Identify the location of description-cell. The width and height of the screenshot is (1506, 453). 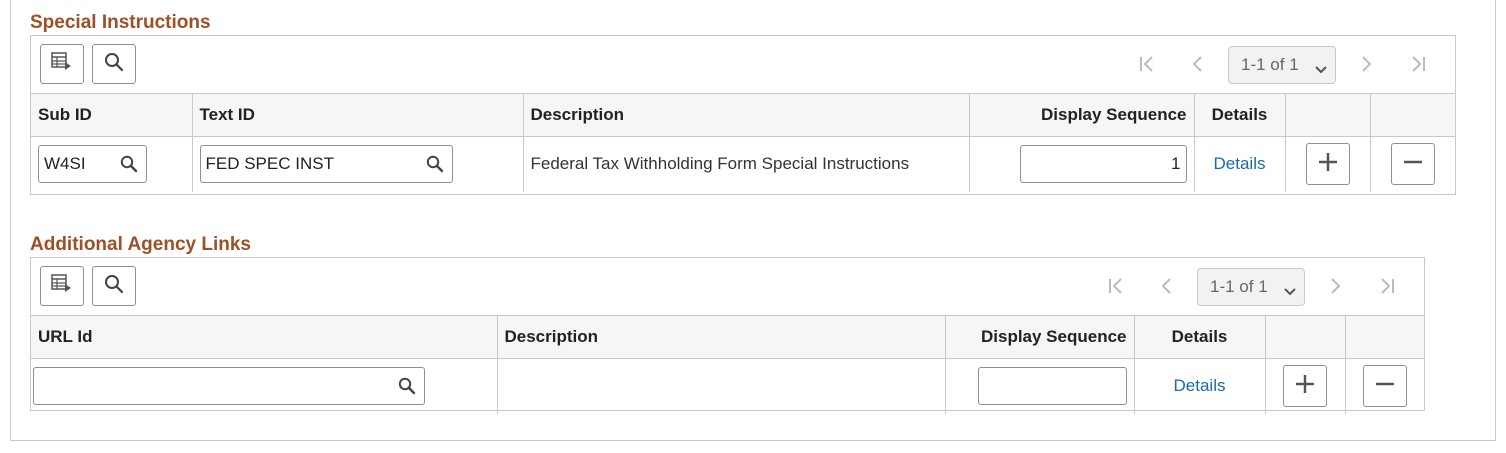
(721, 386).